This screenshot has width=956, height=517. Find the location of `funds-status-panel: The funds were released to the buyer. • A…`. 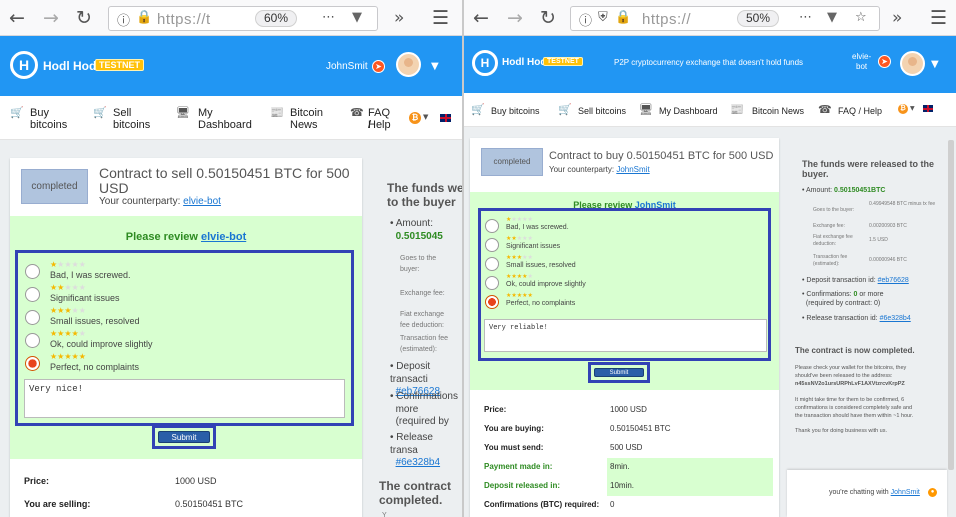

funds-status-panel: The funds were released to the buyer. • A… is located at coordinates (867, 303).